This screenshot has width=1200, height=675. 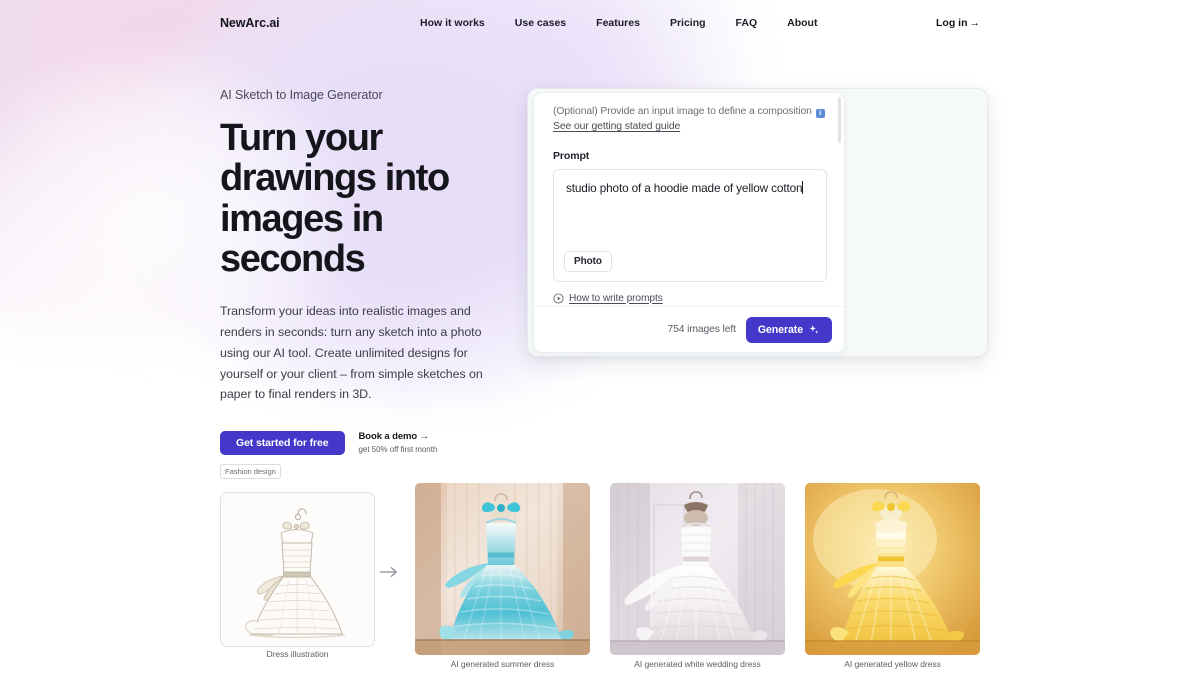 What do you see at coordinates (394, 437) in the screenshot?
I see `book-demo-label: Book a demo →` at bounding box center [394, 437].